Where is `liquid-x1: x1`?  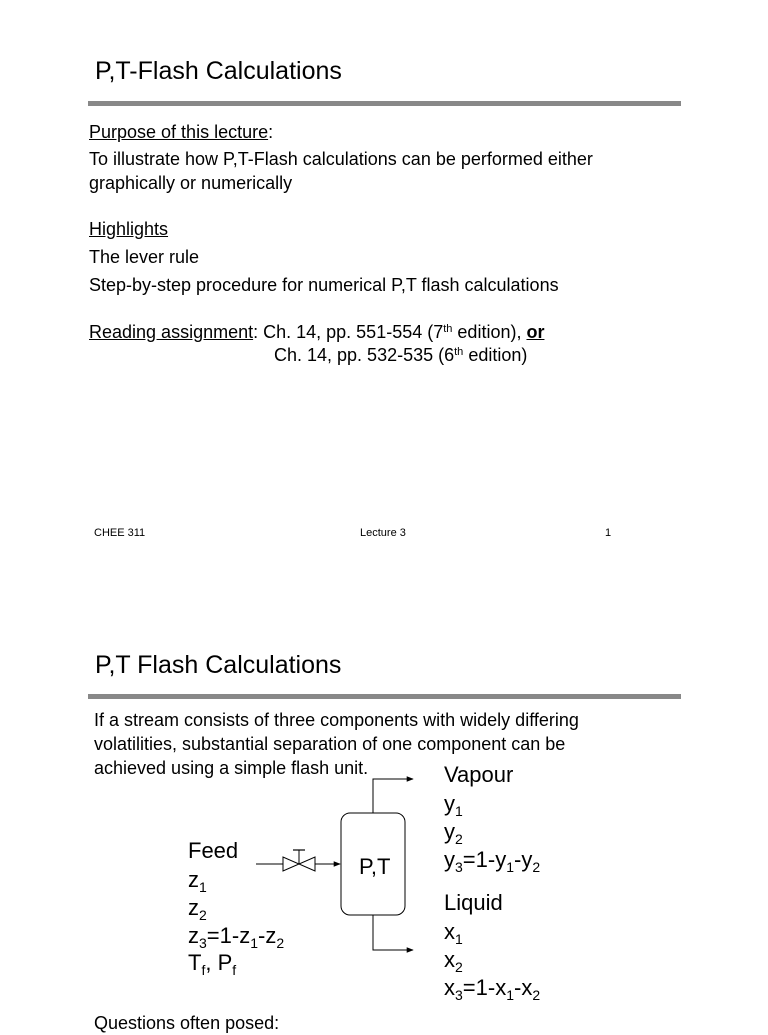 liquid-x1: x1 is located at coordinates (453, 933).